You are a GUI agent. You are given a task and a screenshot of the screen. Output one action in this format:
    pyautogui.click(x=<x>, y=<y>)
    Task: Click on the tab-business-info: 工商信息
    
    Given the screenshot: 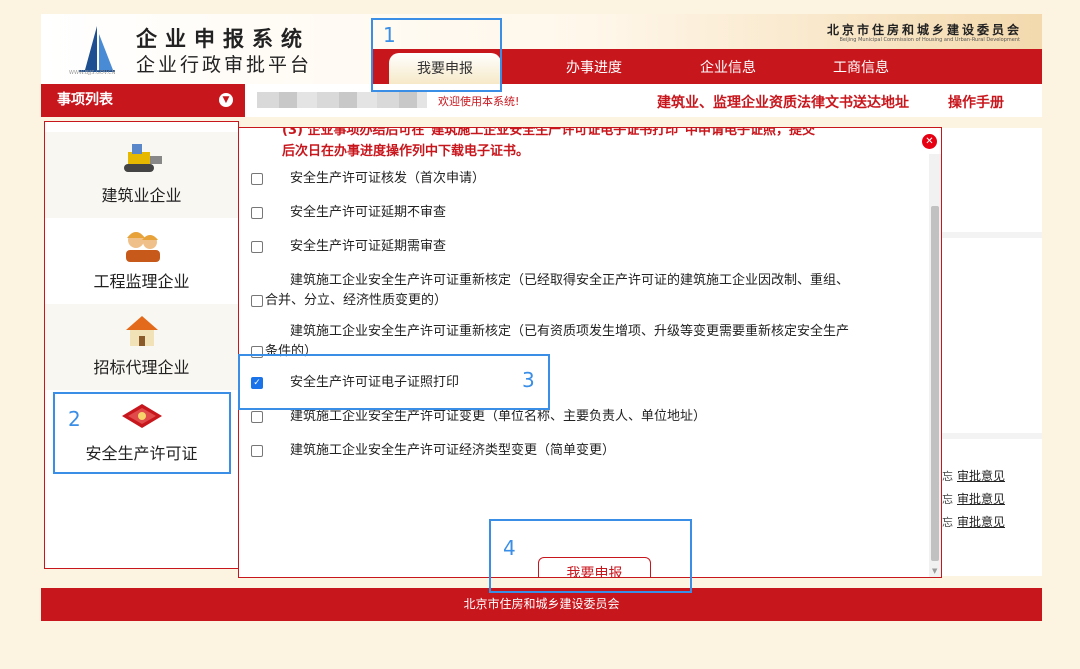 What is the action you would take?
    pyautogui.click(x=861, y=66)
    